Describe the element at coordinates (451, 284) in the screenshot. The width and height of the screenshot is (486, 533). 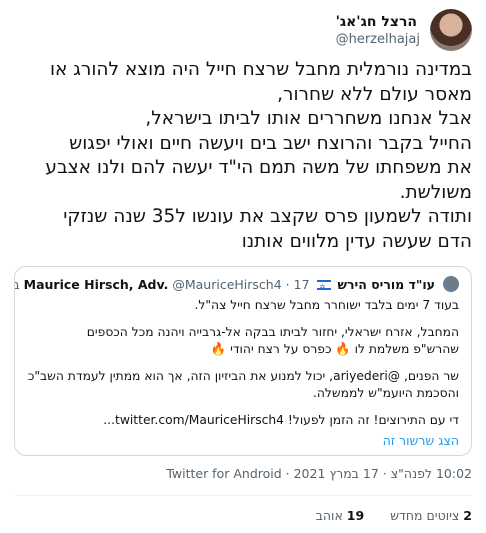
I see `quoted-author-avatar` at that location.